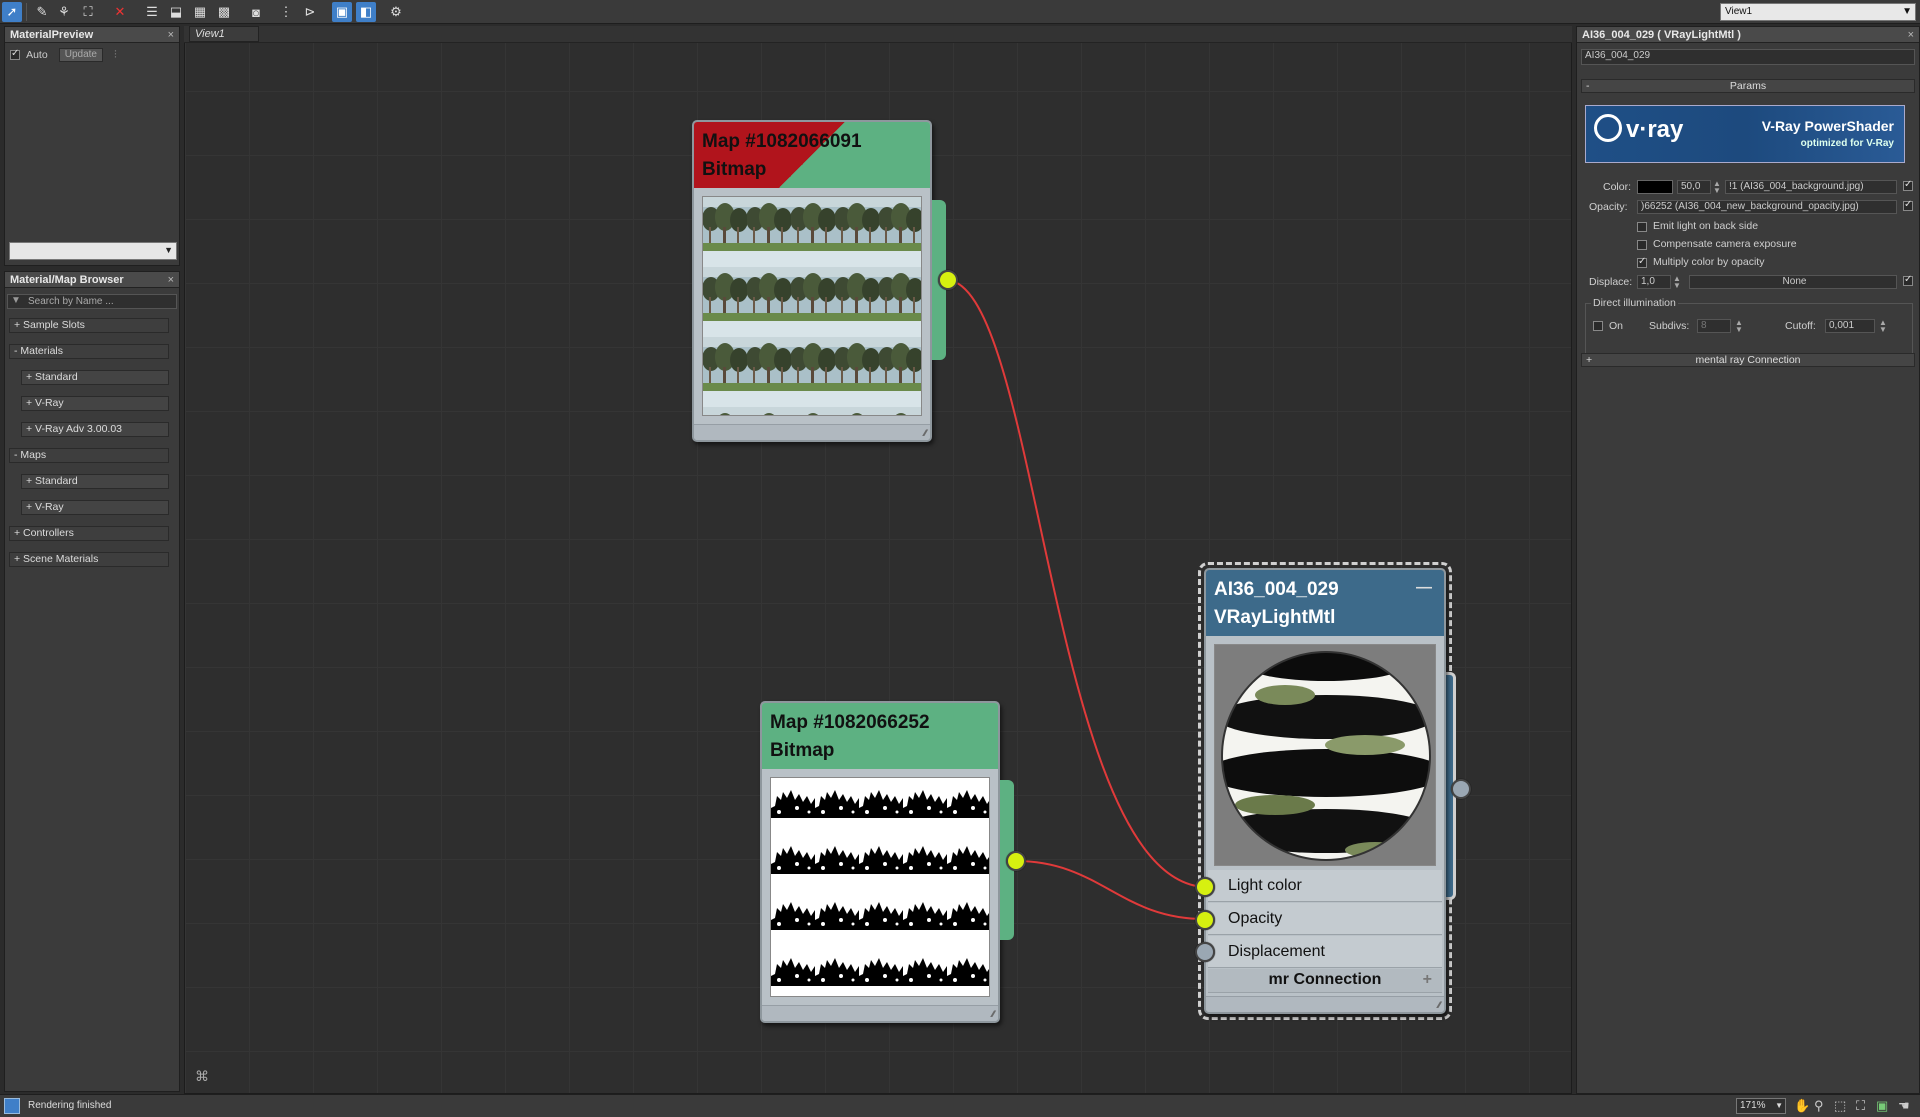 The image size is (1920, 1117). What do you see at coordinates (1748, 86) in the screenshot?
I see `params-rollout: - Params` at bounding box center [1748, 86].